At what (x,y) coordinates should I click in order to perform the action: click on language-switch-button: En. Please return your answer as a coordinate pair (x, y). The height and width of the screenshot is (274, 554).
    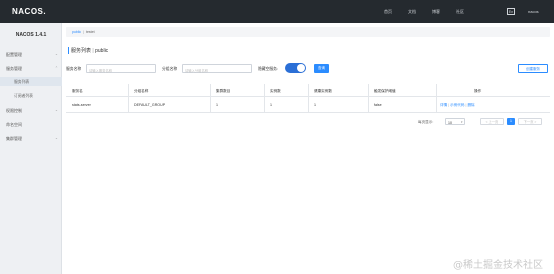
    Looking at the image, I should click on (511, 11).